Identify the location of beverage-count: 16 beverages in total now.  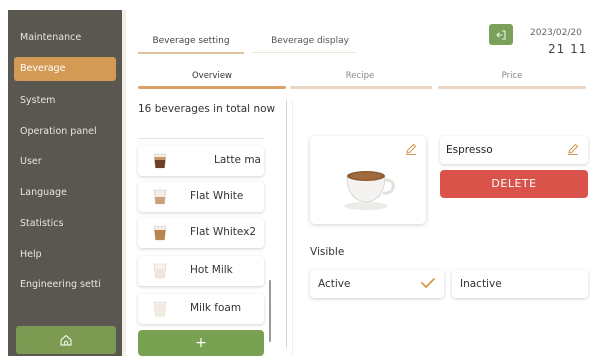
(207, 109).